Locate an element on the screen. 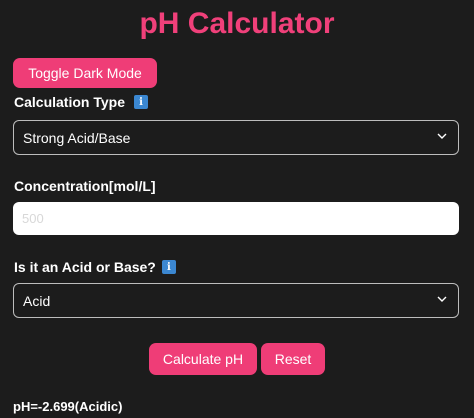 Image resolution: width=474 pixels, height=418 pixels. concentration-label-row: Concentration[mol/L] is located at coordinates (85, 186).